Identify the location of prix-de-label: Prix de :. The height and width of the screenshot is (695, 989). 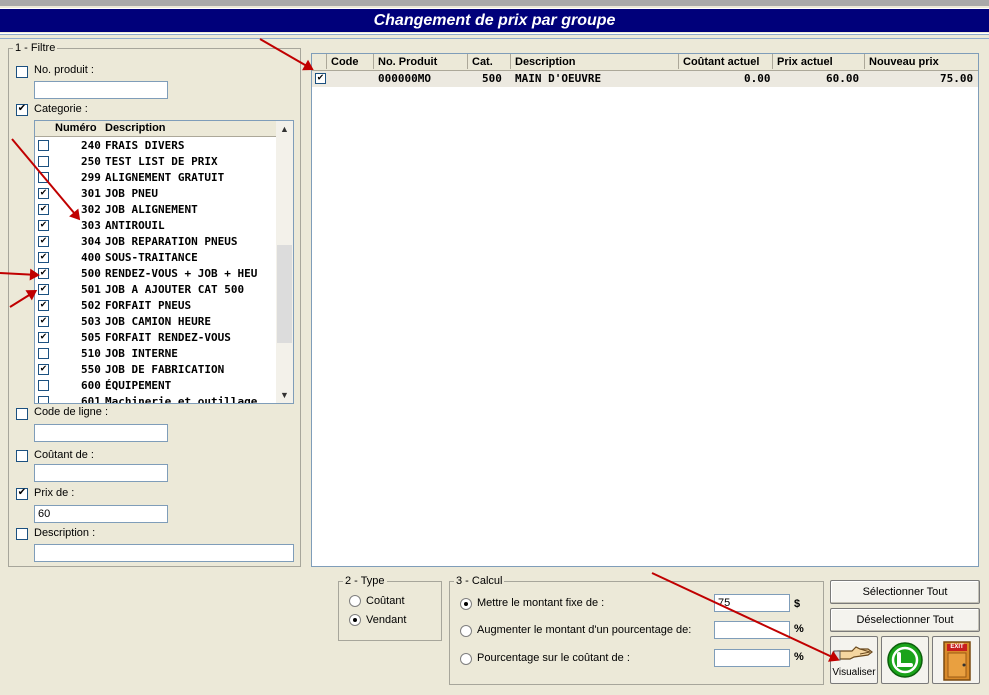
(54, 493).